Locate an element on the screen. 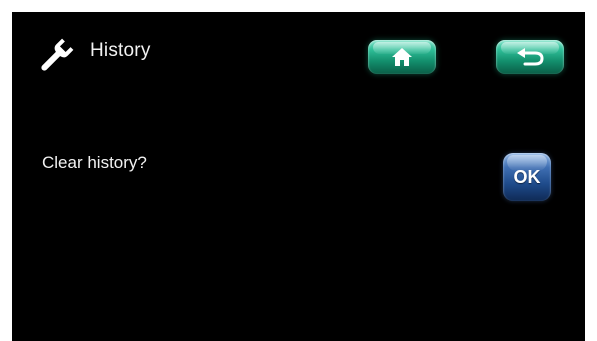 The image size is (597, 341). page-title: History is located at coordinates (120, 50).